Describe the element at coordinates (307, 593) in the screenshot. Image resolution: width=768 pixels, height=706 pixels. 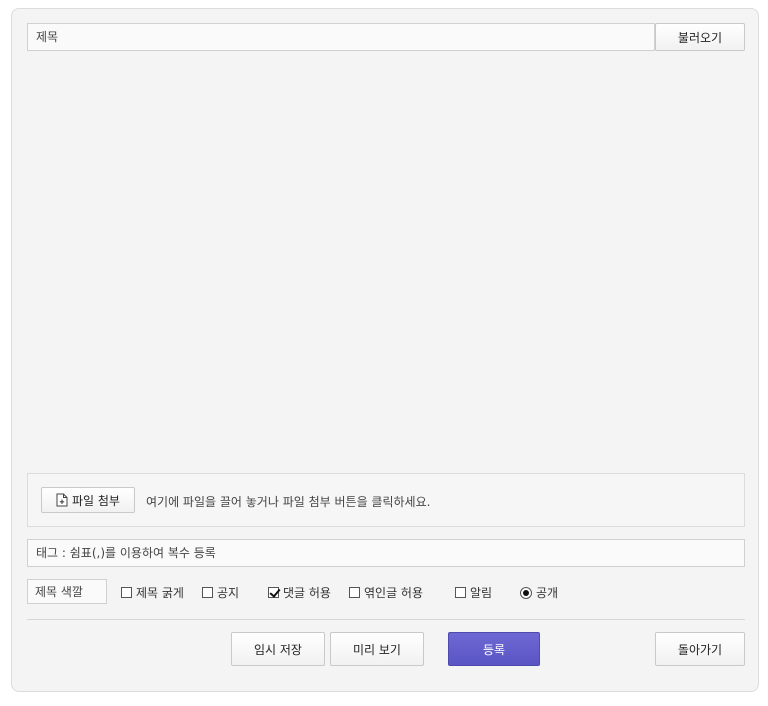
I see `allow-comments-label: 댓글 허용` at that location.